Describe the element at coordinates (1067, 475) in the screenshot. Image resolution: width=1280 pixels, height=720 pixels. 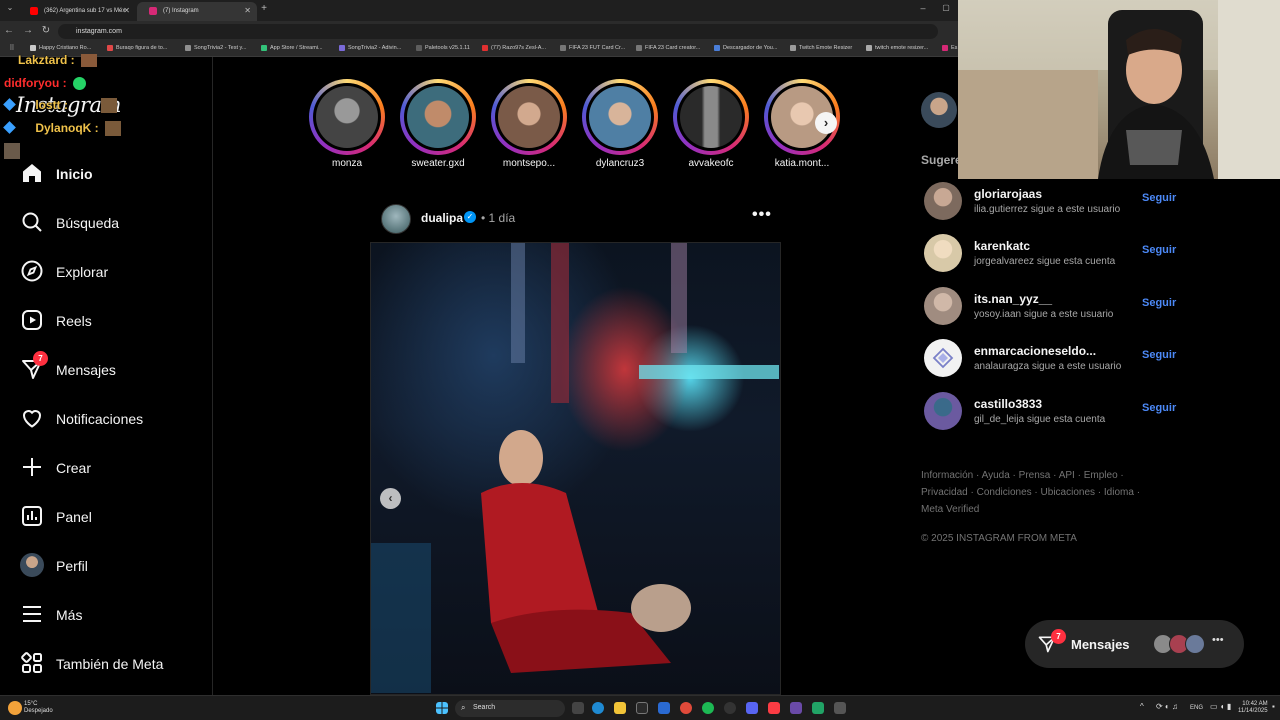
I see `footer-link: API` at that location.